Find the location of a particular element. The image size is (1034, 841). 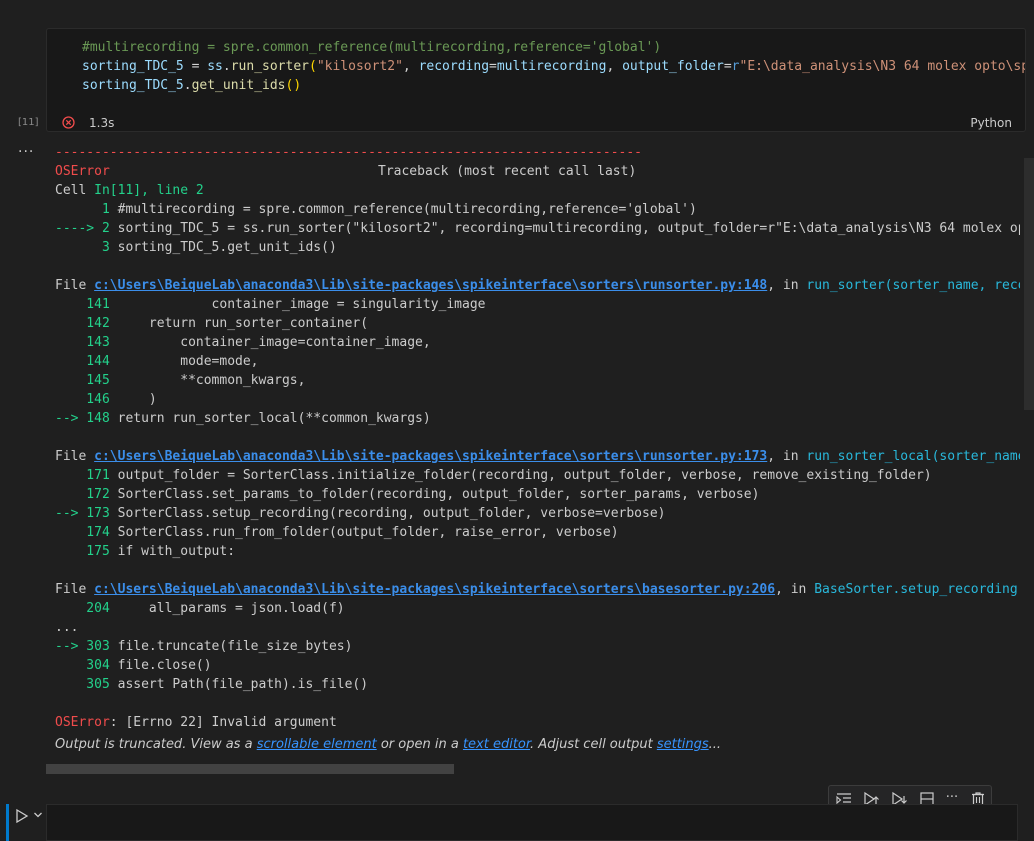

vertical-scrollbar is located at coordinates (1029, 284).